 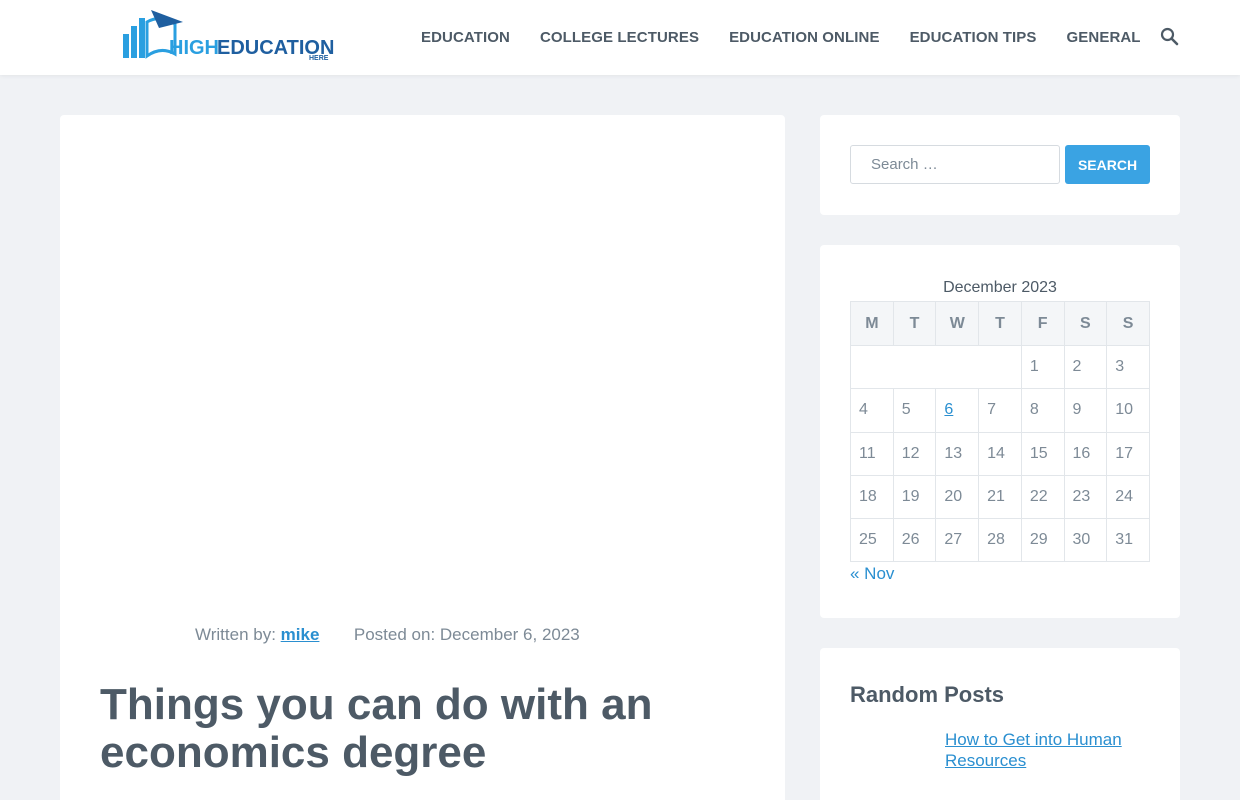 What do you see at coordinates (235, 634) in the screenshot?
I see `written-by-label: Written by:` at bounding box center [235, 634].